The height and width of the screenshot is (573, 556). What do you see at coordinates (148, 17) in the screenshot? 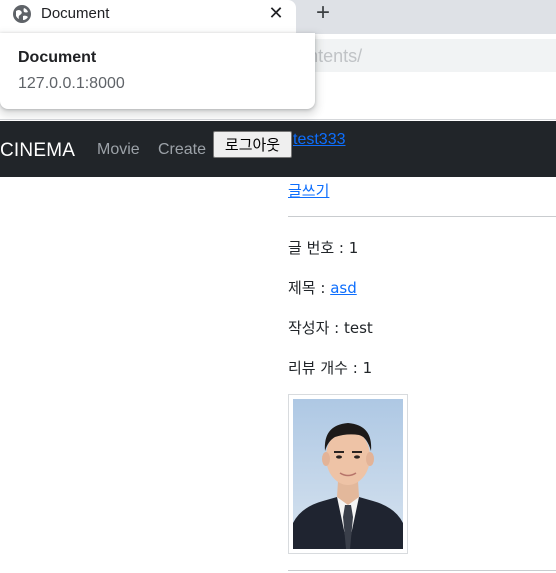
I see `browser-tab: Document ✕` at bounding box center [148, 17].